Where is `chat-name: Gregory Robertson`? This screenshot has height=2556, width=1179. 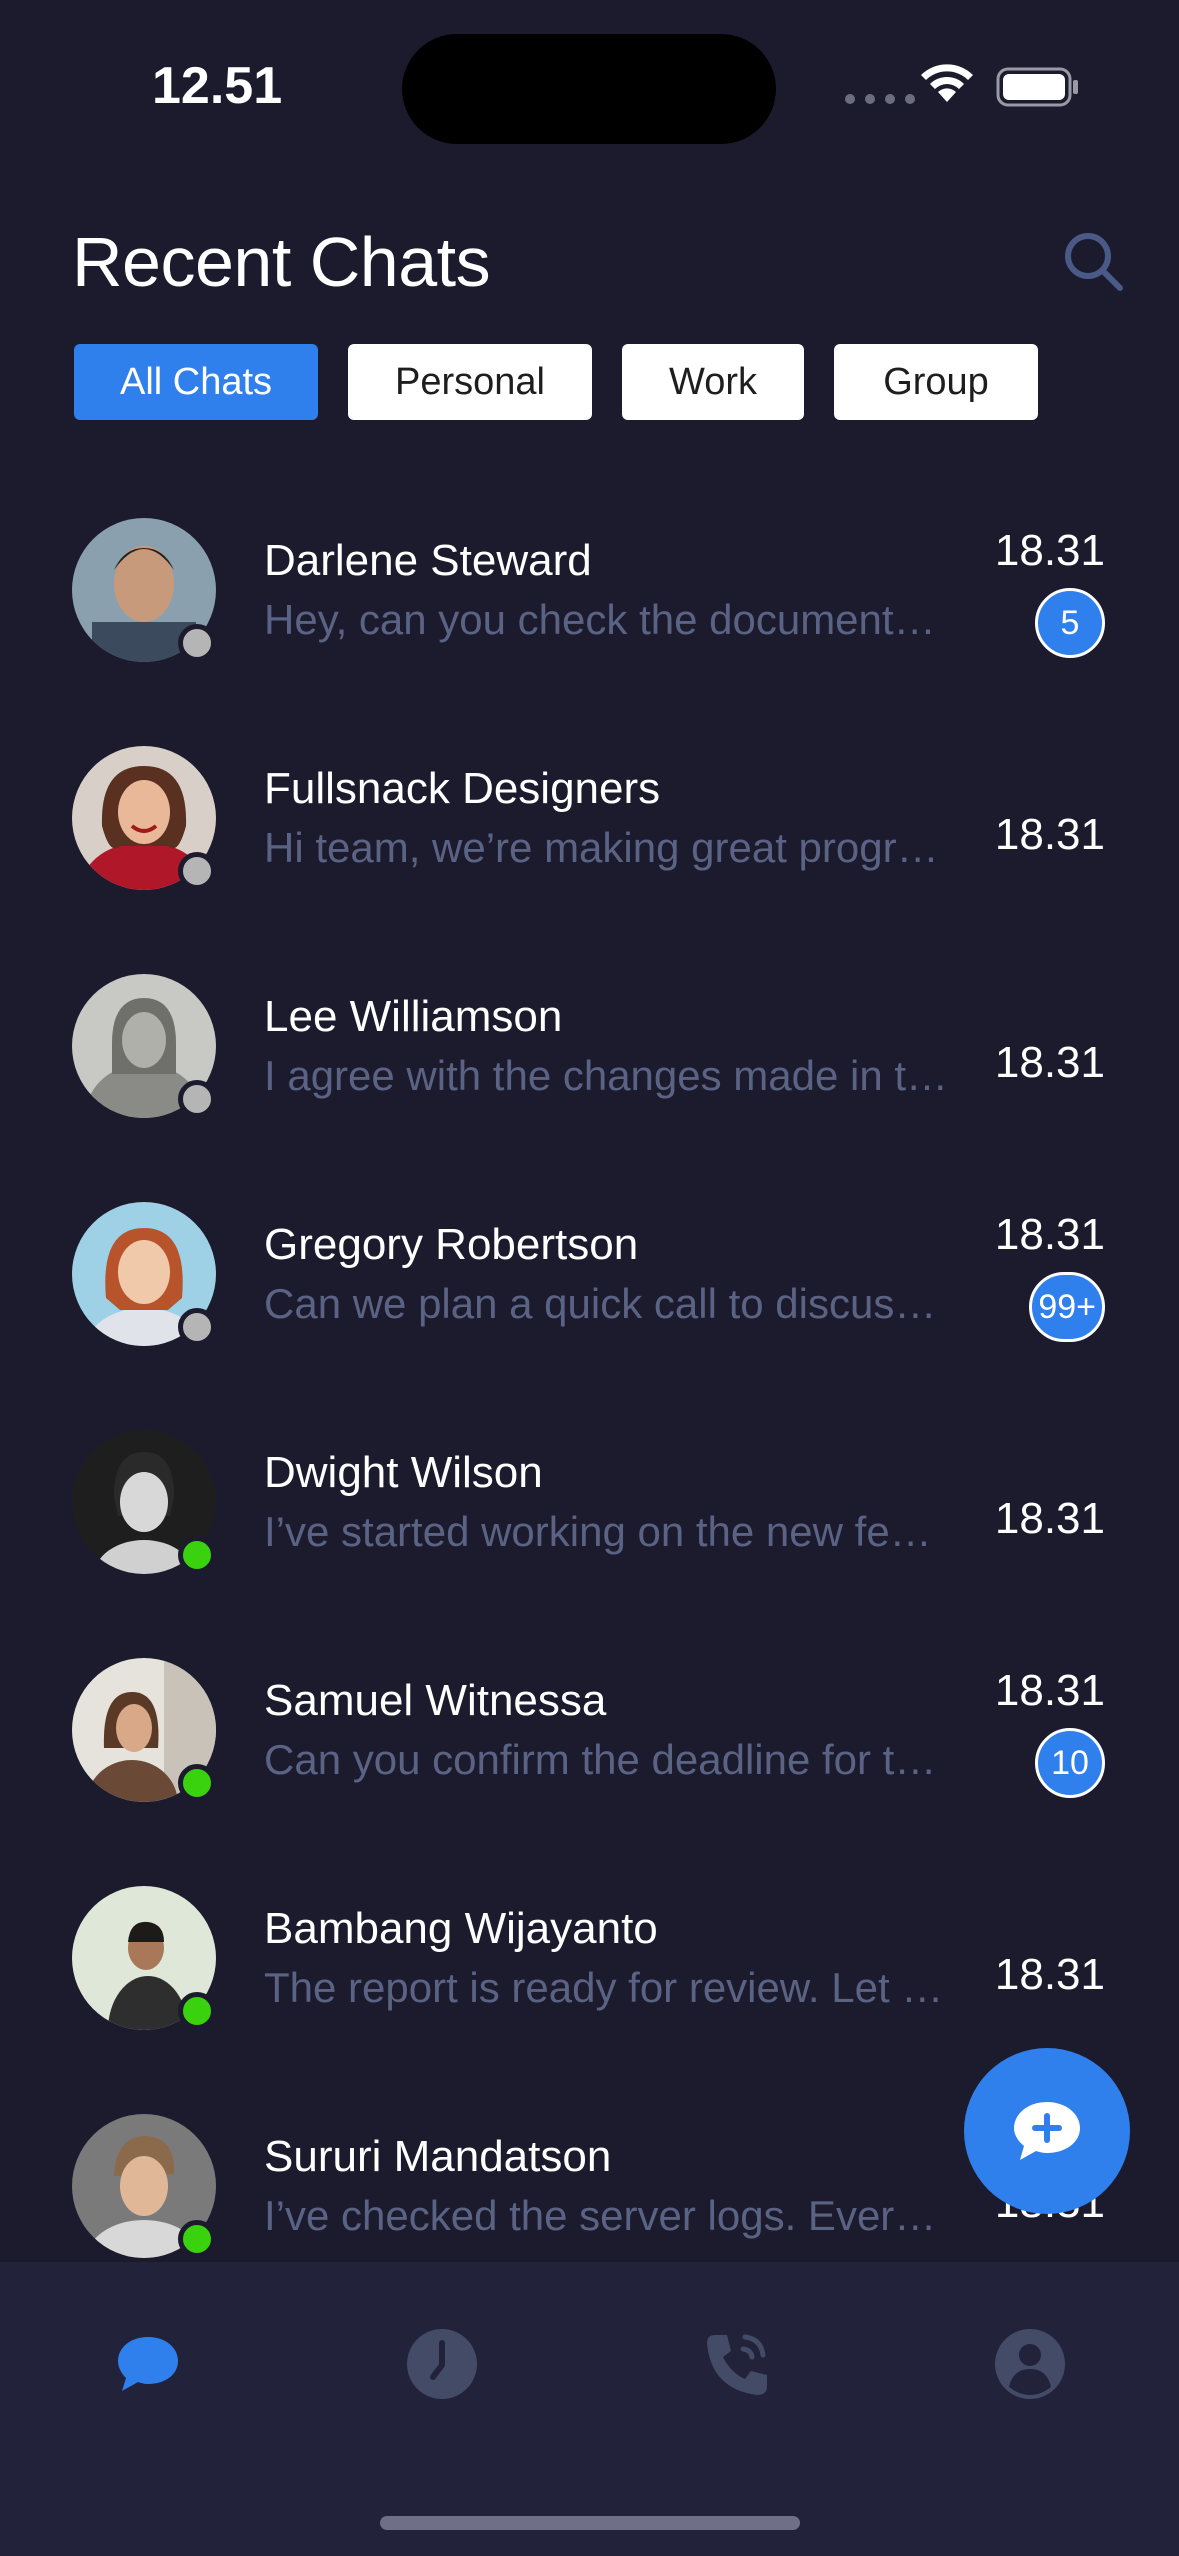
chat-name: Gregory Robertson is located at coordinates (451, 1244).